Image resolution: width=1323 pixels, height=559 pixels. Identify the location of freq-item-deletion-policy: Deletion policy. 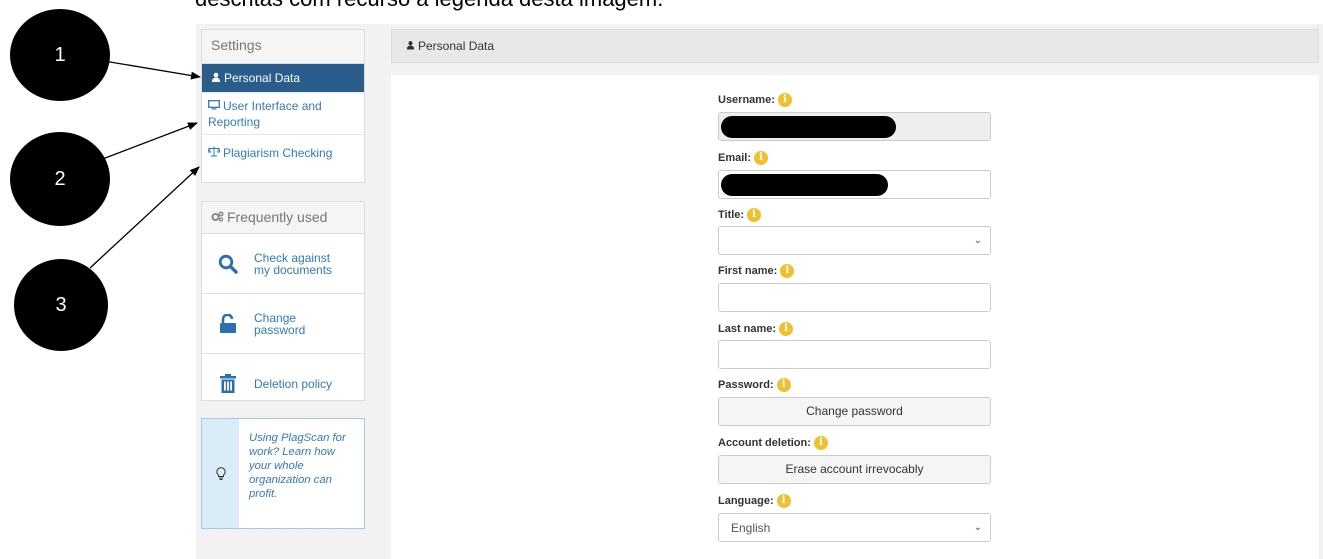
(283, 384).